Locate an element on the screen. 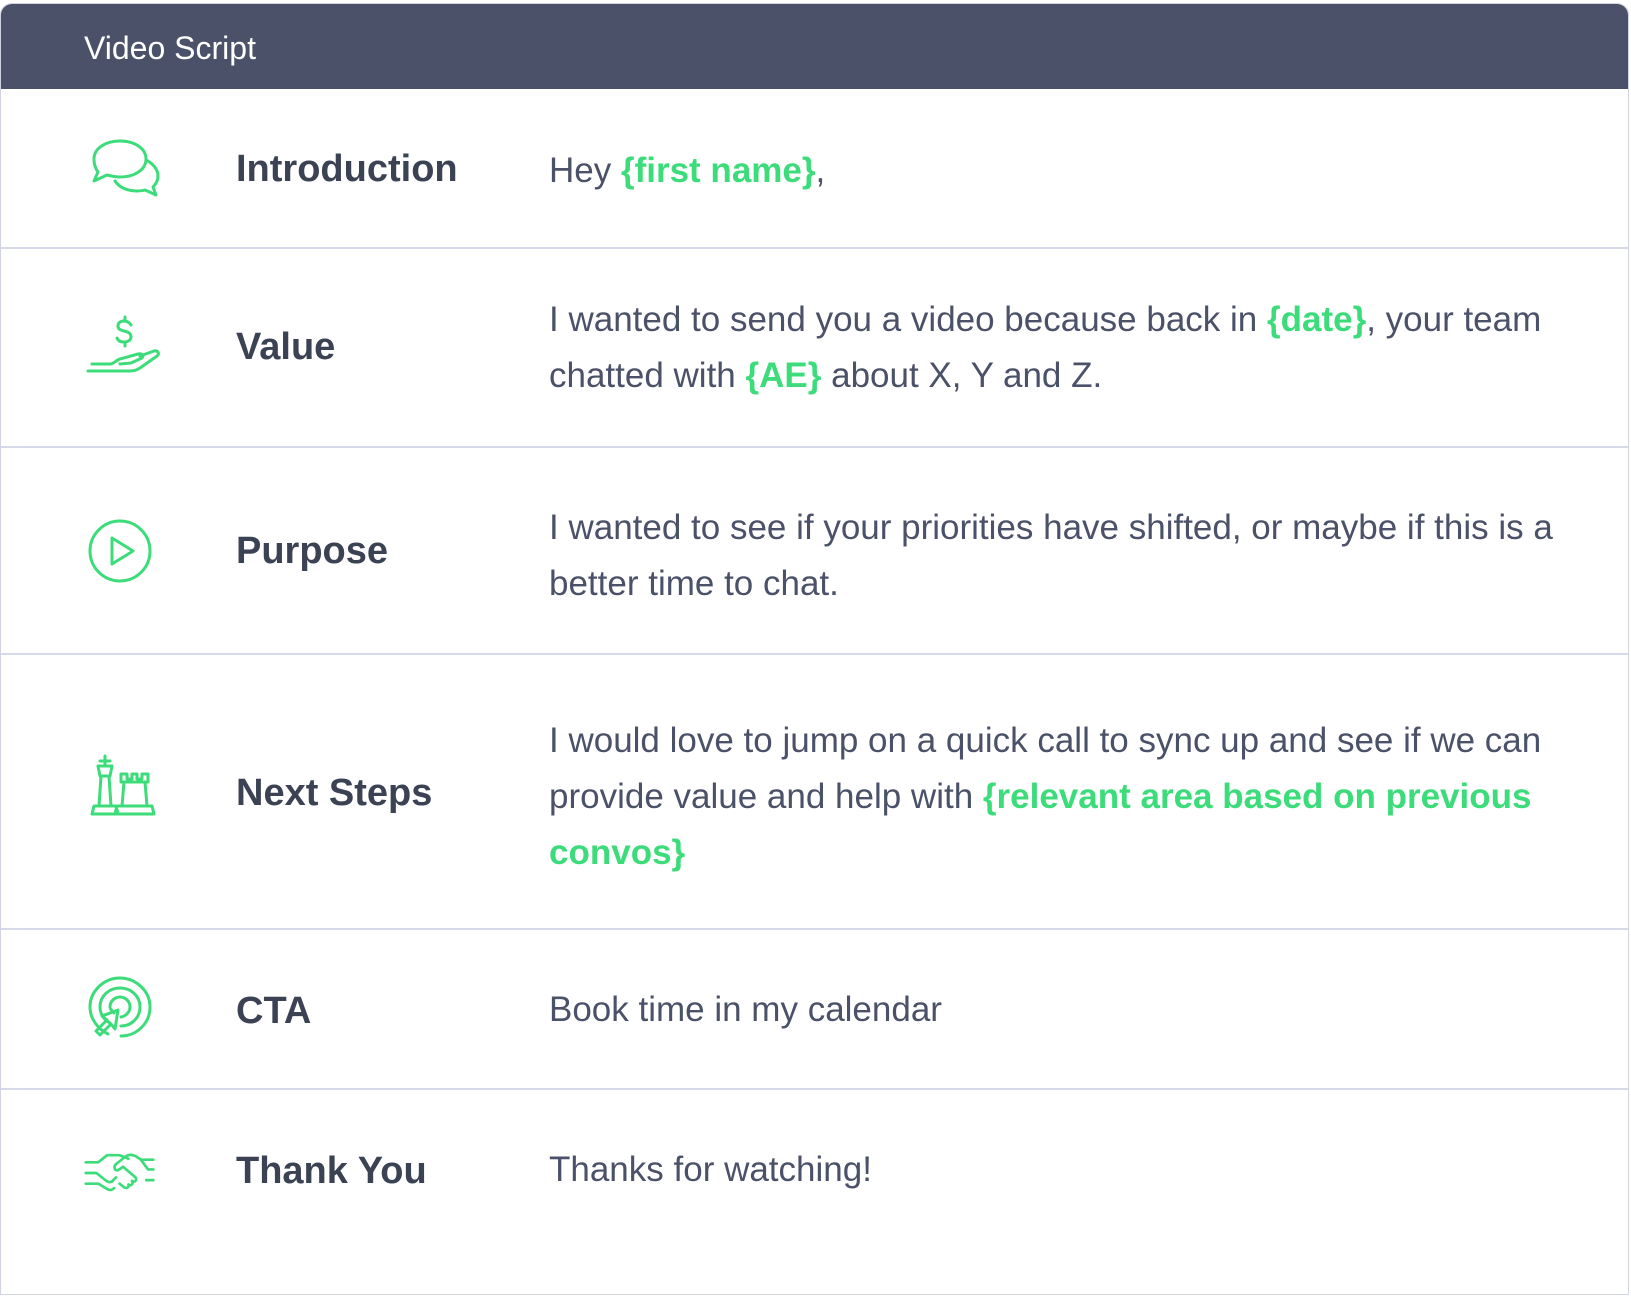  row-label: Purpose is located at coordinates (312, 551).